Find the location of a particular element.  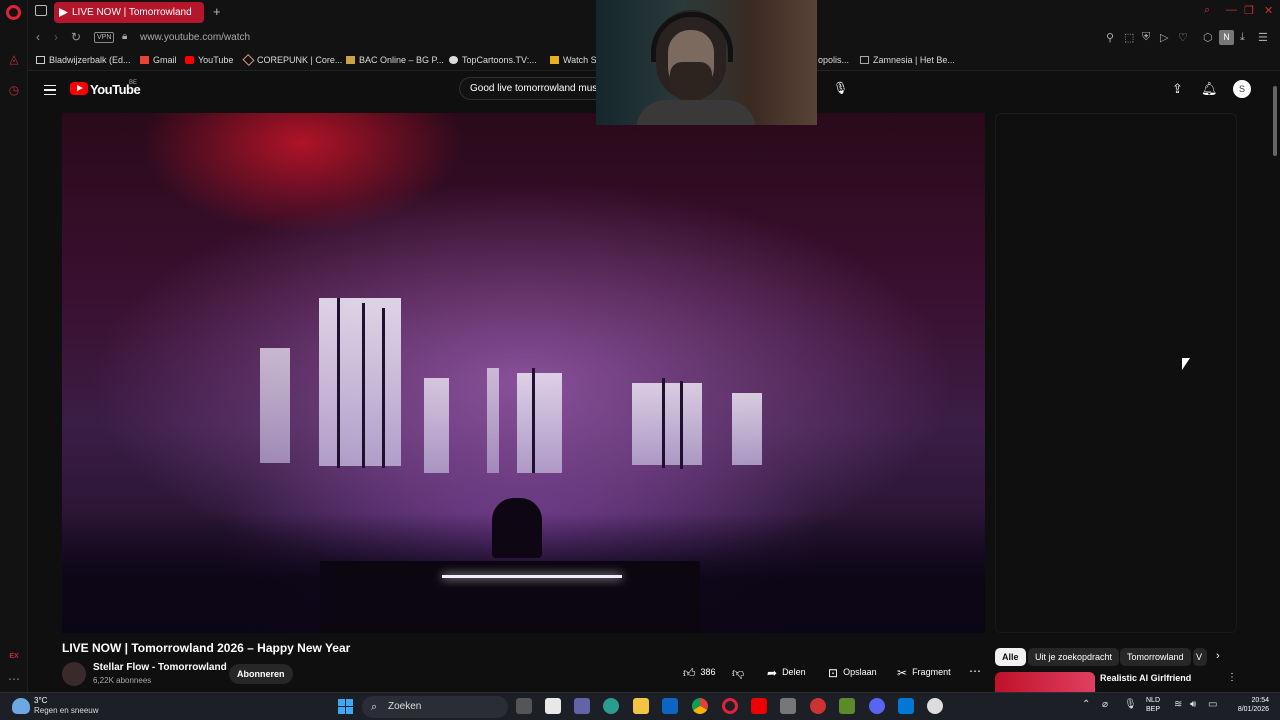

player-icon: ▷ is located at coordinates (1164, 37).